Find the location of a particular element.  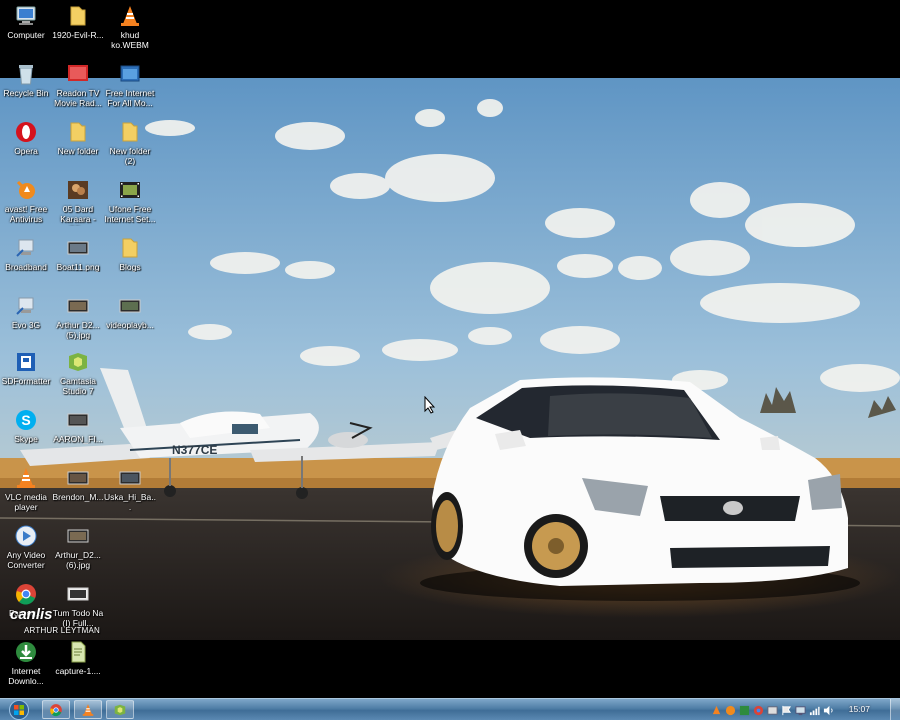

system-clock: 15:07 is located at coordinates (859, 709).